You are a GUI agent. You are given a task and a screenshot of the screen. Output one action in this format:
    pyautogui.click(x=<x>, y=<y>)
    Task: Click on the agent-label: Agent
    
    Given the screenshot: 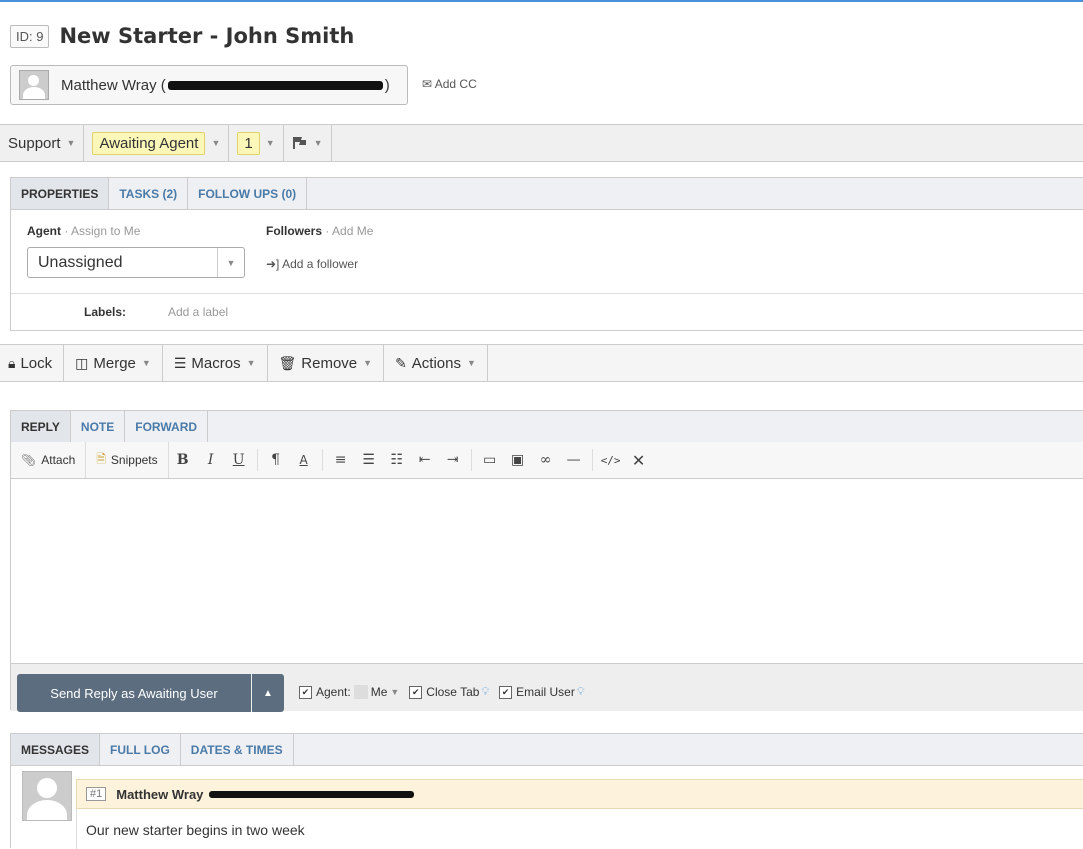 What is the action you would take?
    pyautogui.click(x=44, y=231)
    